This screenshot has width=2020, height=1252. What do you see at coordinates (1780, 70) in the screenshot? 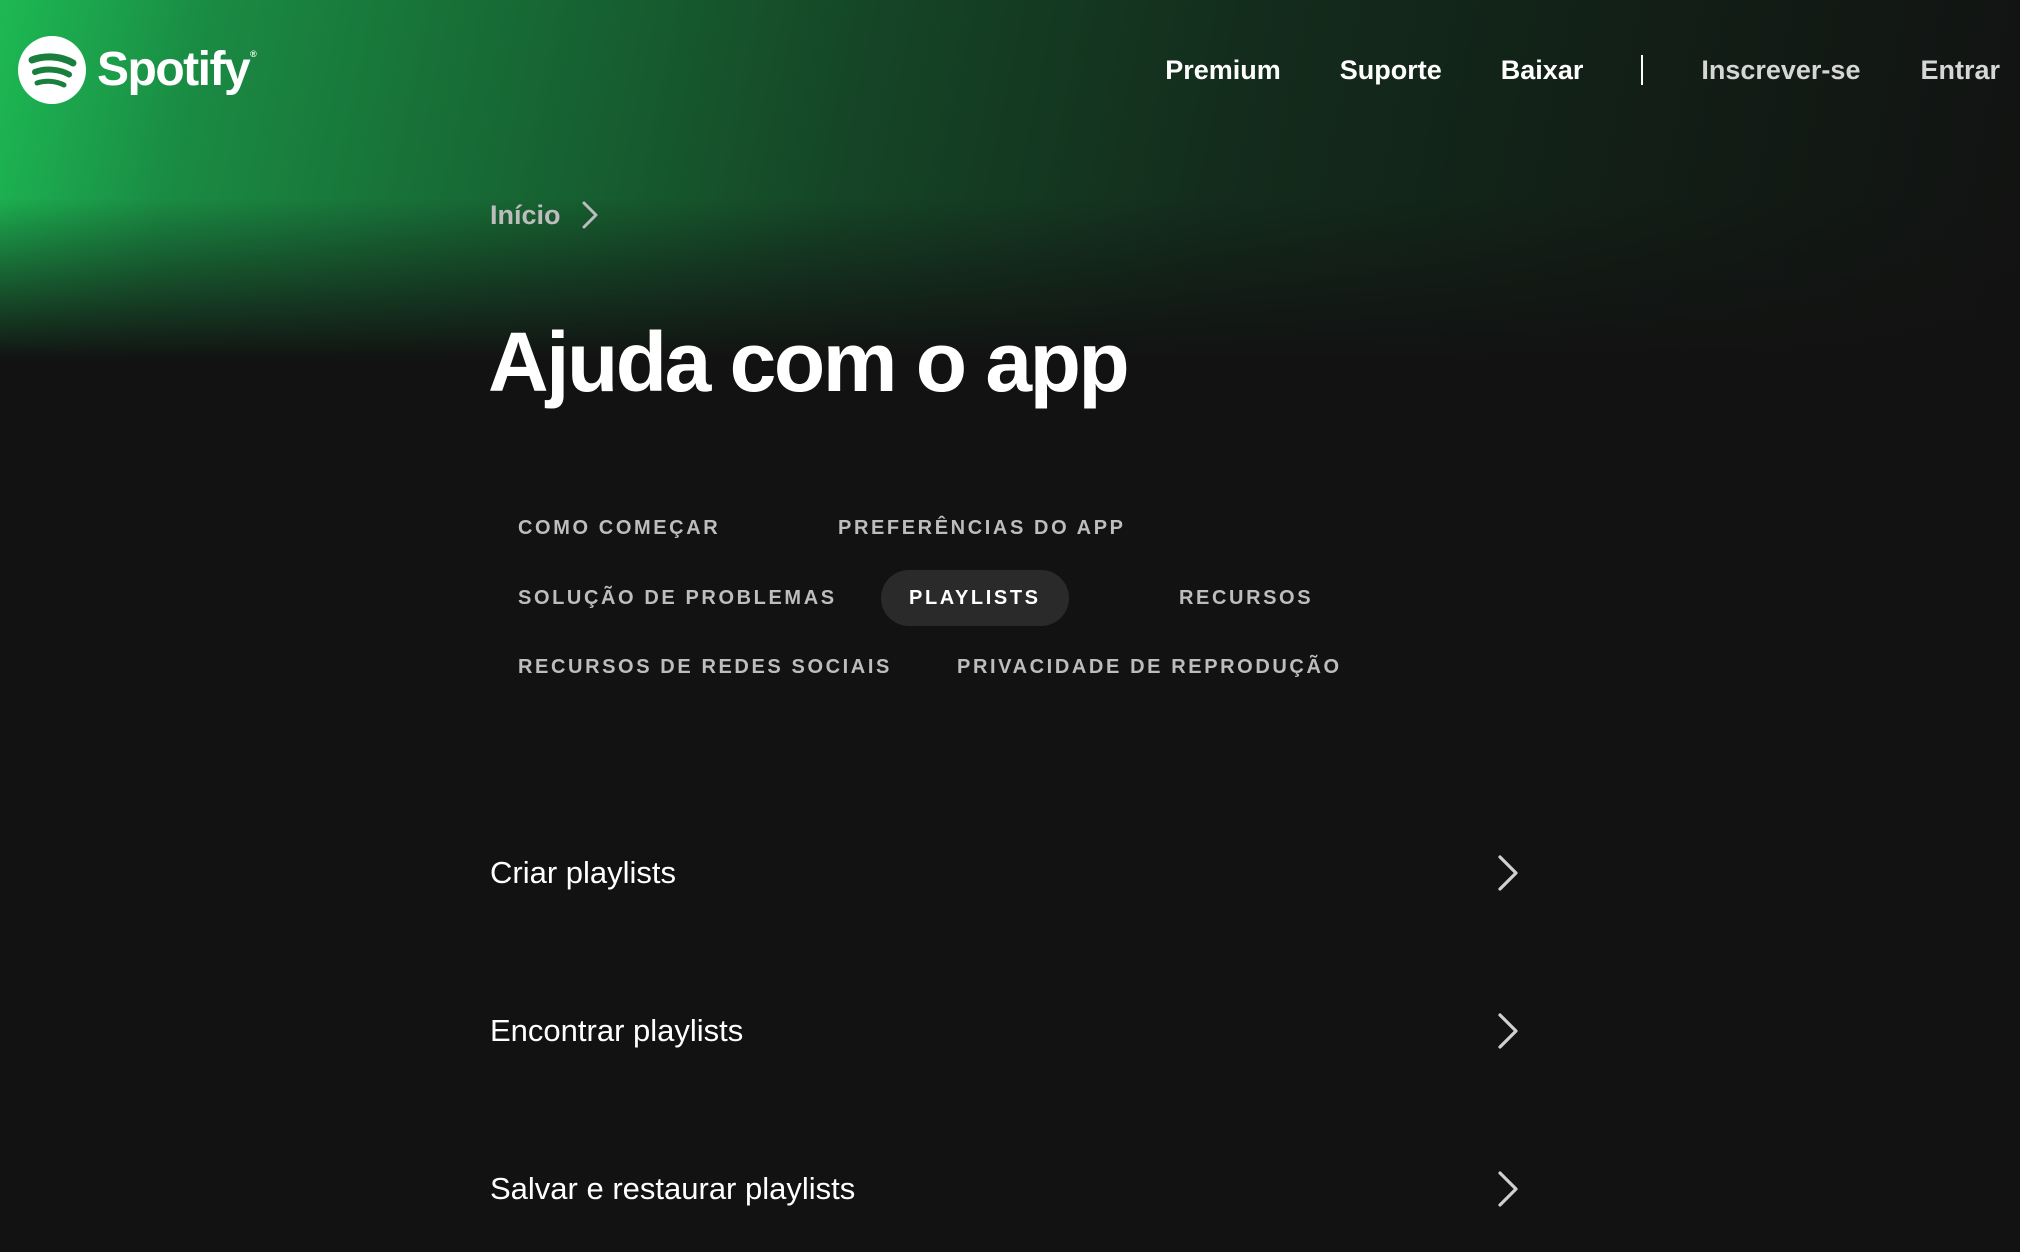
I see `nav-signup-link: Inscrever-se` at bounding box center [1780, 70].